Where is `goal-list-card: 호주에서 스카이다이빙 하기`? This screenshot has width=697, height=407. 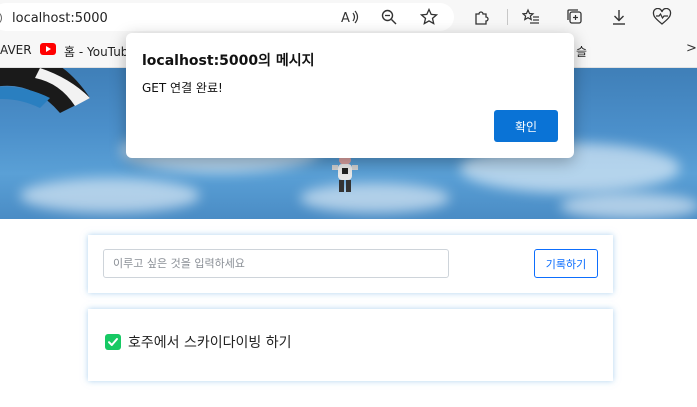 goal-list-card: 호주에서 스카이다이빙 하기 is located at coordinates (350, 345).